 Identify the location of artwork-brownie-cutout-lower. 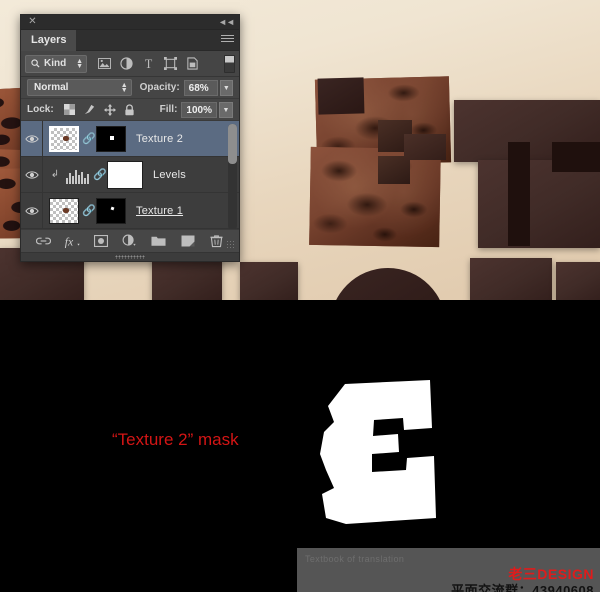
(394, 170).